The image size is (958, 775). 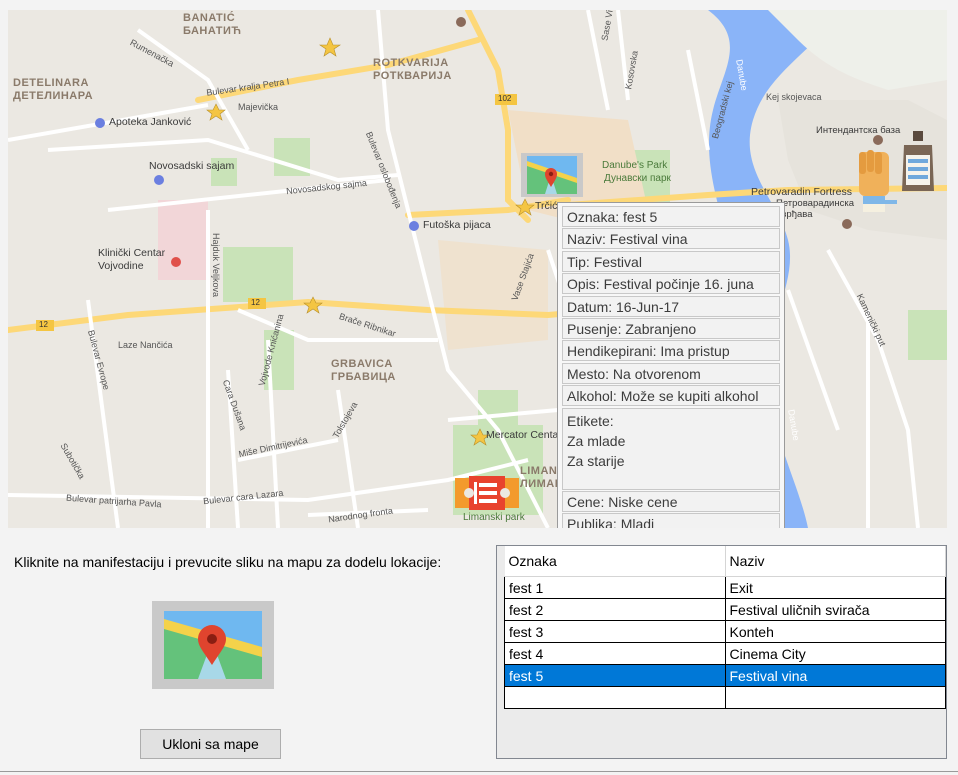 What do you see at coordinates (615, 697) in the screenshot?
I see `cell-oznaka` at bounding box center [615, 697].